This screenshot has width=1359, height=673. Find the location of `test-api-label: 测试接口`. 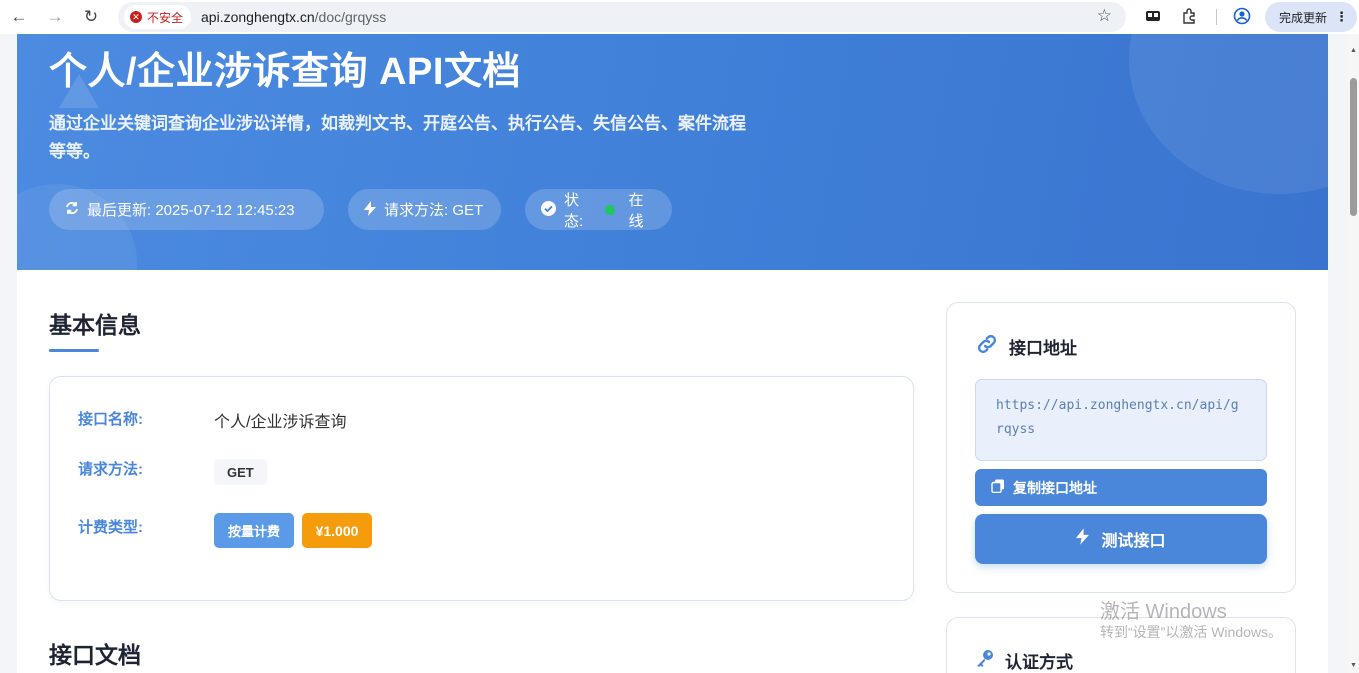

test-api-label: 测试接口 is located at coordinates (1133, 541).